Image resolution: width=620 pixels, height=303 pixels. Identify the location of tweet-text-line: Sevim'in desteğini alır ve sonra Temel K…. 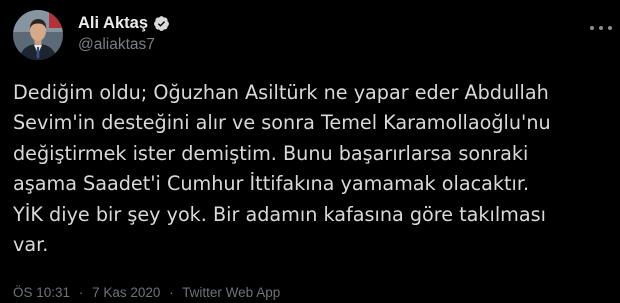
(282, 123).